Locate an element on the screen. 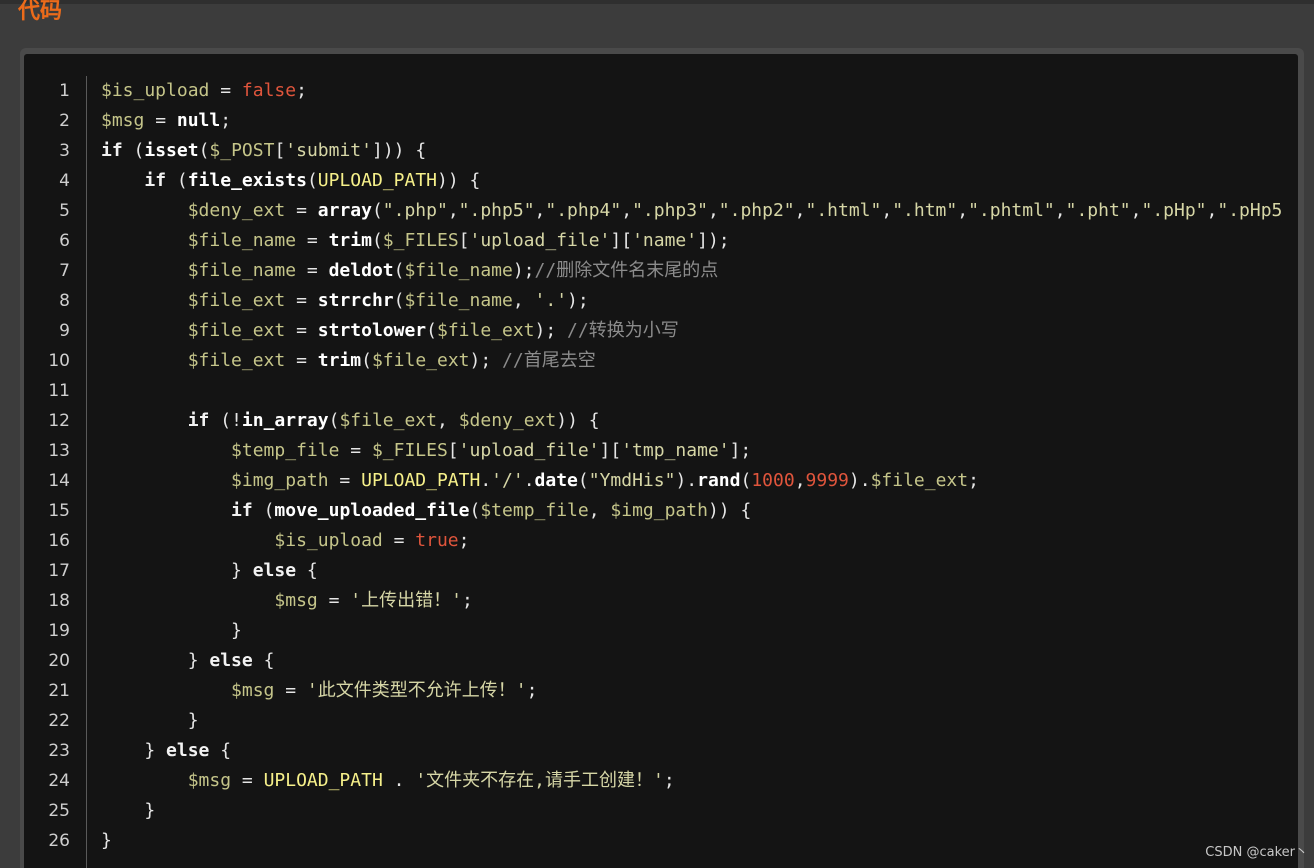 The image size is (1314, 868). code-token: $deny_ext is located at coordinates (507, 420).